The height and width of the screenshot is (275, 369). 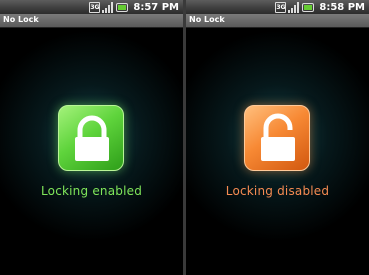 I want to click on status-bar: 3G 8:58 PM, so click(x=277, y=7).